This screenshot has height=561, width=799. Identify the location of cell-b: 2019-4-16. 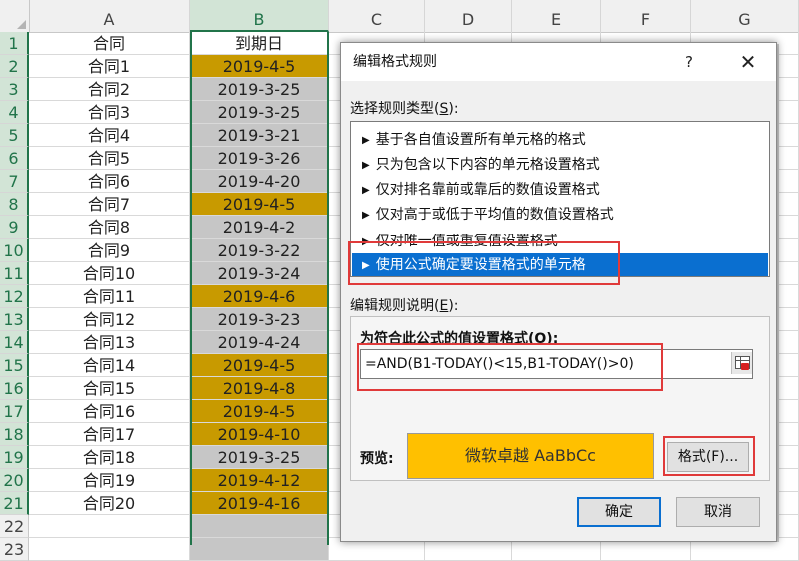
(259, 503).